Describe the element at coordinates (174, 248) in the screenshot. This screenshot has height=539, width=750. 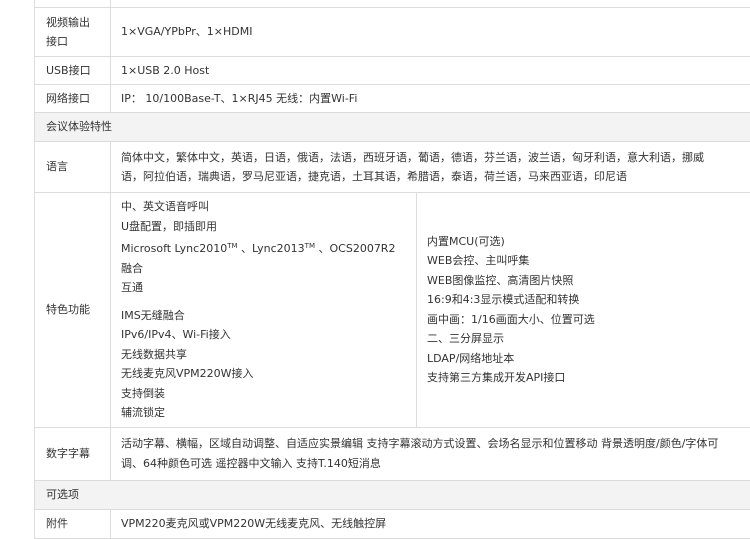
I see `feature-text: Microsoft Lync2010` at that location.